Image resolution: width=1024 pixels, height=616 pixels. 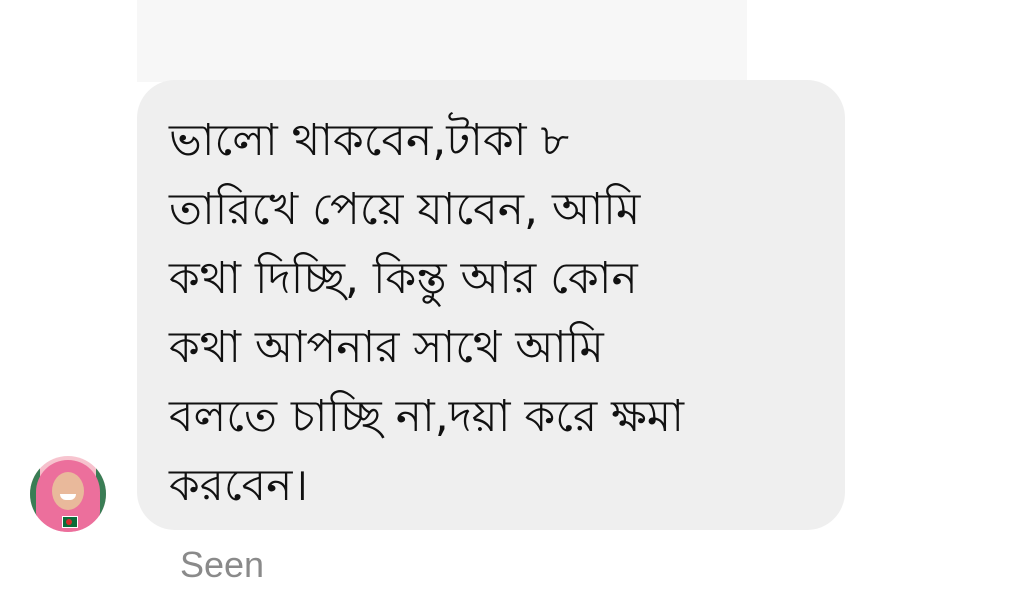 I want to click on flag-badge-icon, so click(x=70, y=522).